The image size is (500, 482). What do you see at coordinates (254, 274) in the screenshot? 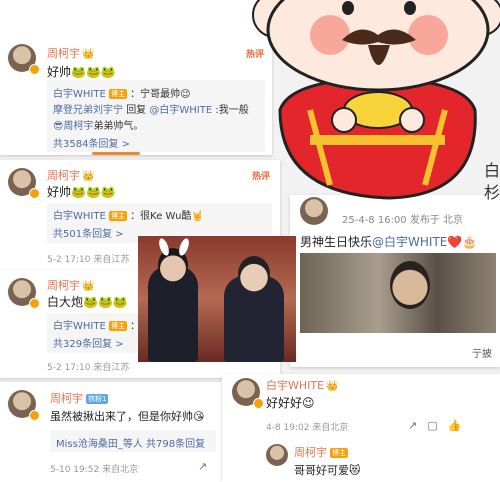
I see `person-right-head` at bounding box center [254, 274].